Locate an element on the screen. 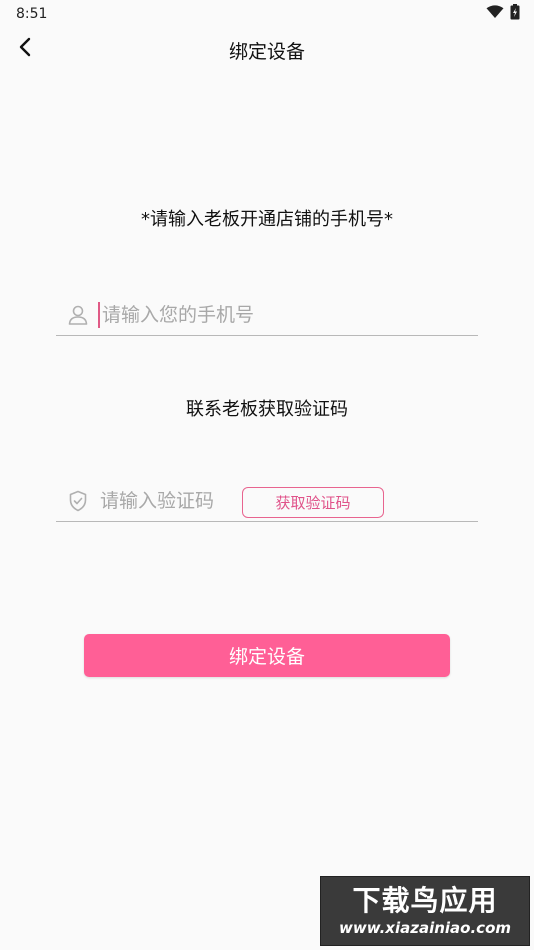 This screenshot has width=534, height=950. chevron-left-icon is located at coordinates (25, 49).